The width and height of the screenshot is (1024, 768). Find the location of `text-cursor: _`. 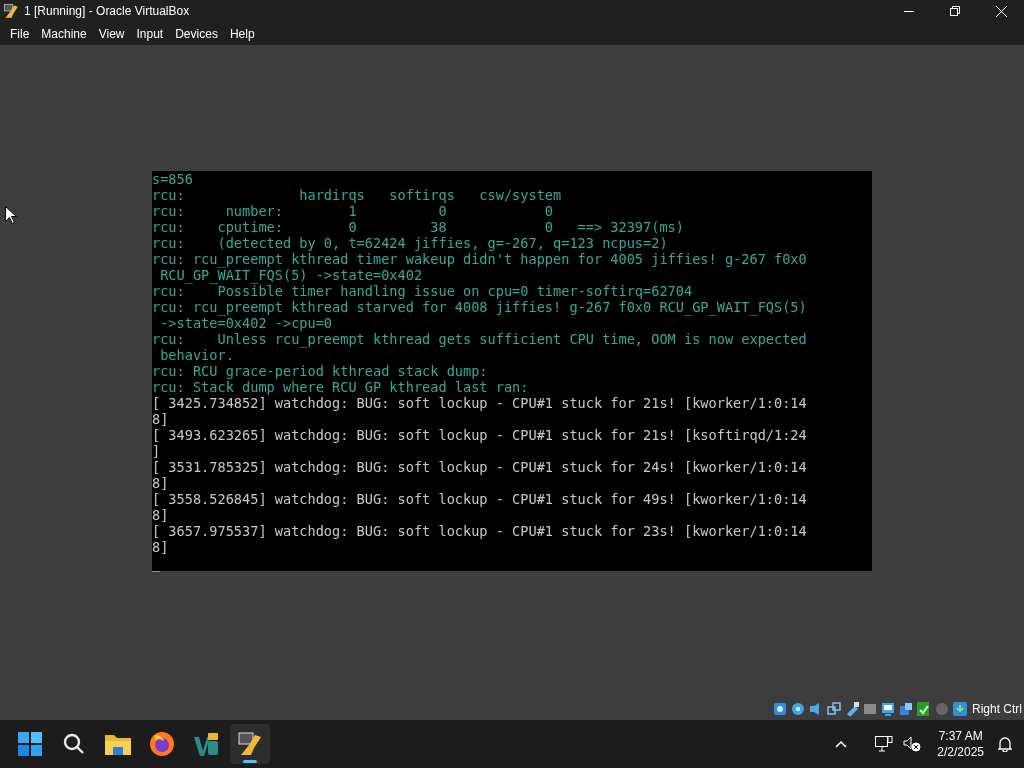

text-cursor: _ is located at coordinates (156, 563).